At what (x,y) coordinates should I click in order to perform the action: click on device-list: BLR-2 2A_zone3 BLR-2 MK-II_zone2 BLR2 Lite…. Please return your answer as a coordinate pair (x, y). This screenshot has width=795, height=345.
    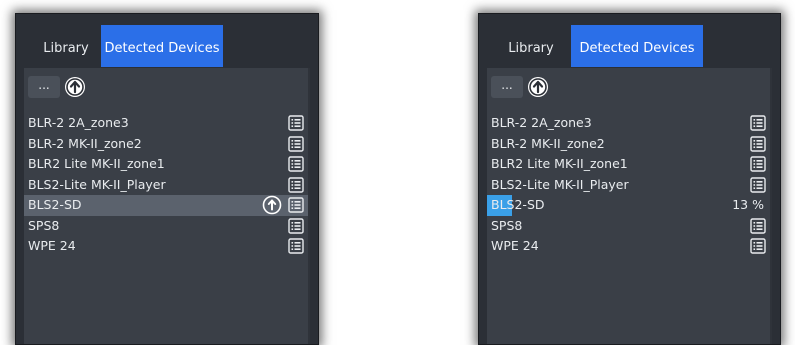
    Looking at the image, I should click on (629, 185).